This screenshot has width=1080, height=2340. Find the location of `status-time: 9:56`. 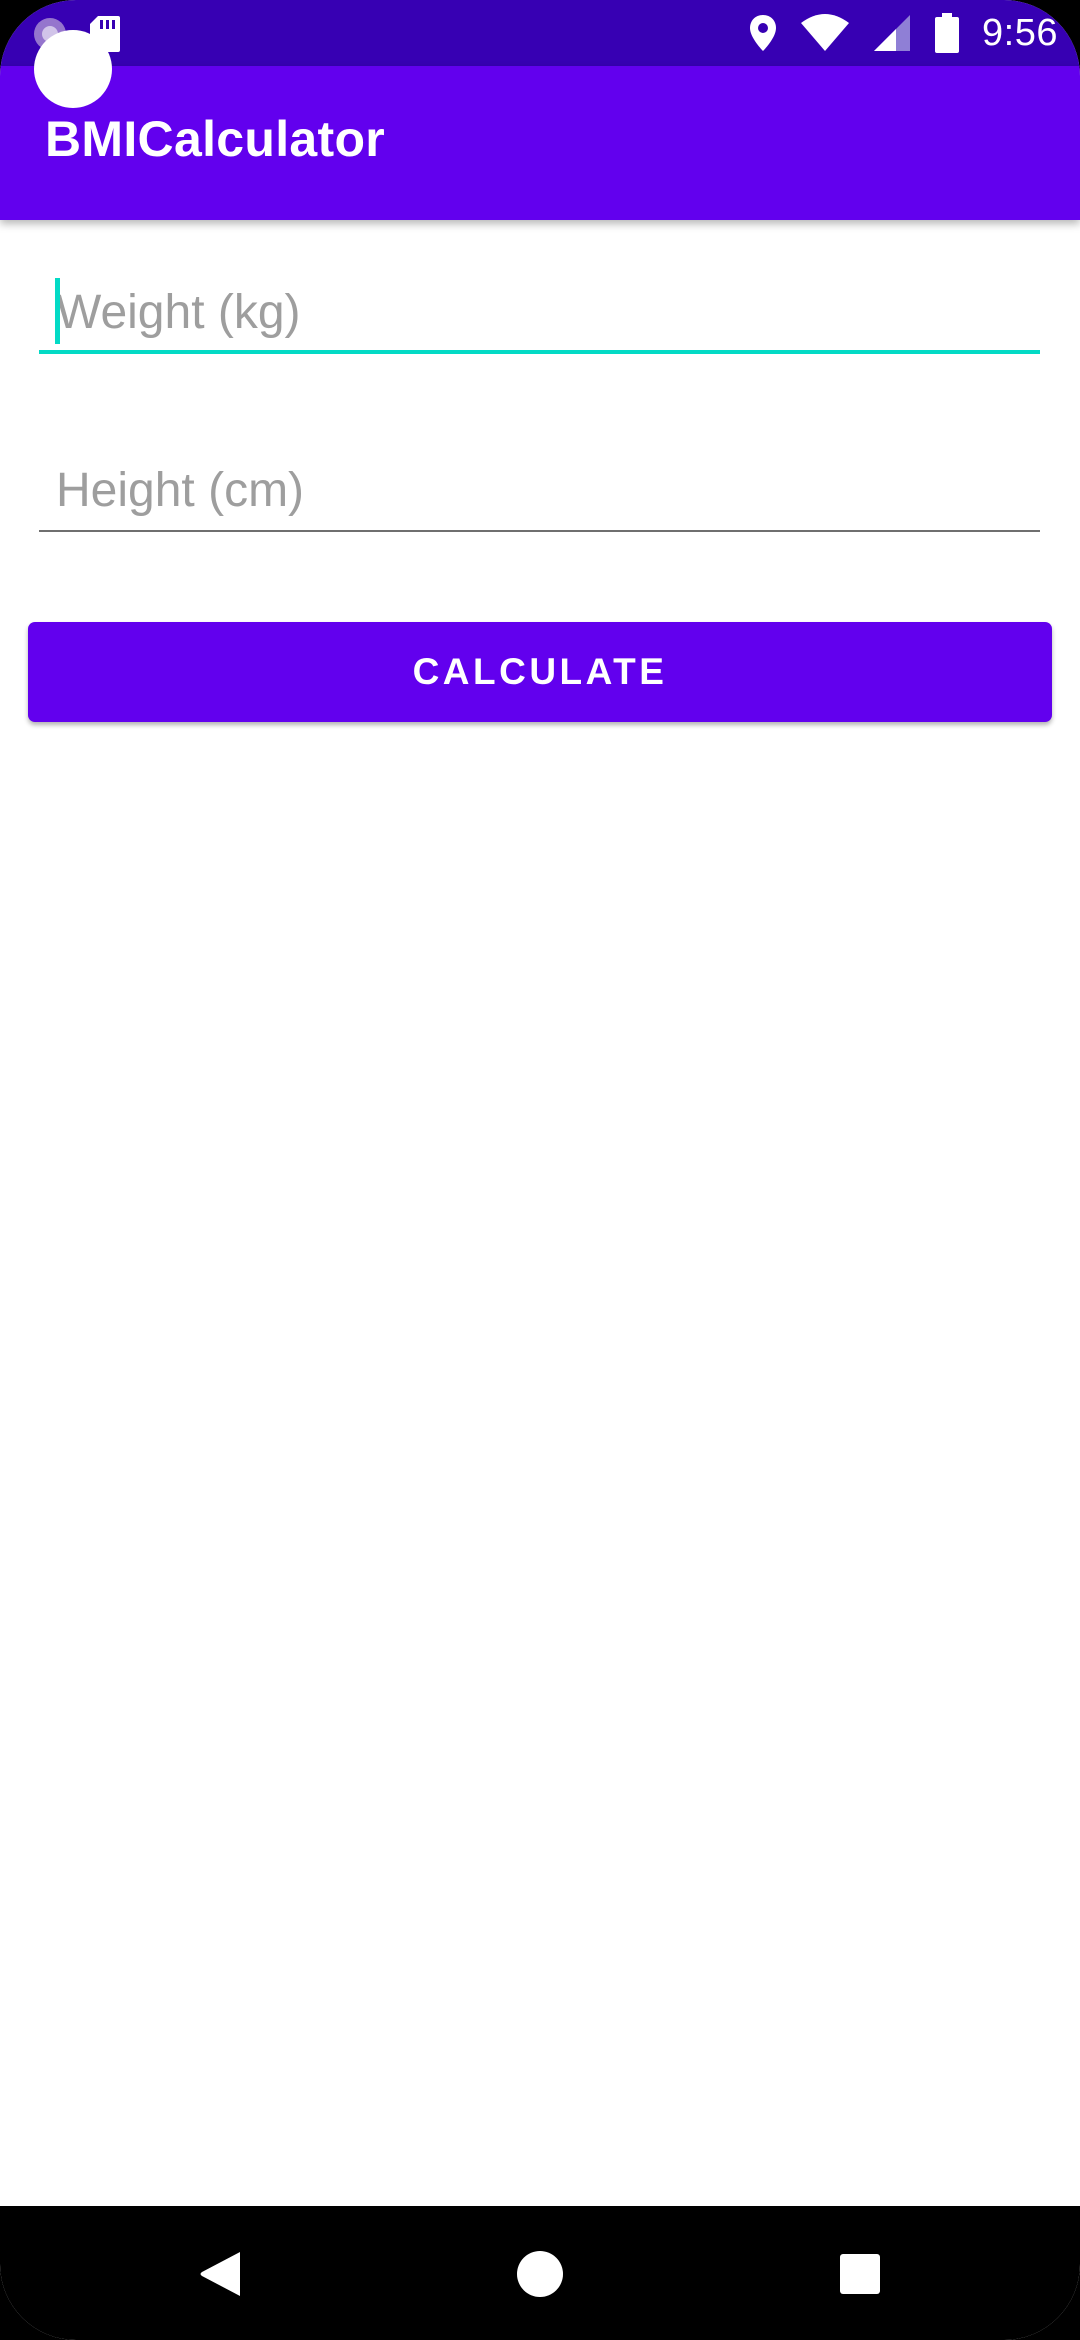

status-time: 9:56 is located at coordinates (1020, 32).